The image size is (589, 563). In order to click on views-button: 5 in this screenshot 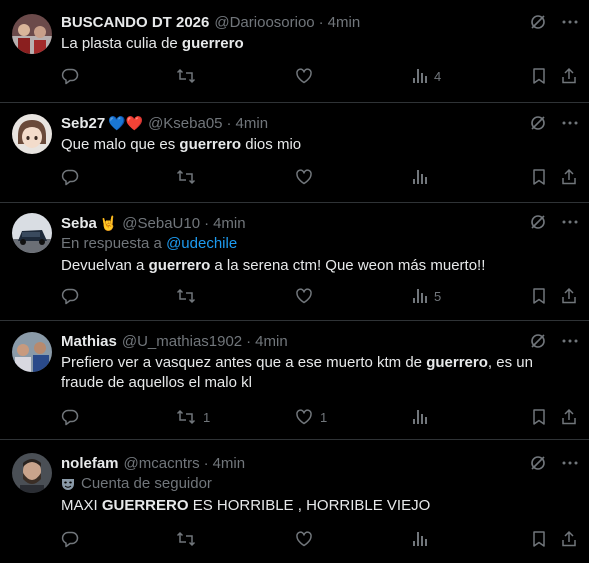, I will do `click(427, 296)`.